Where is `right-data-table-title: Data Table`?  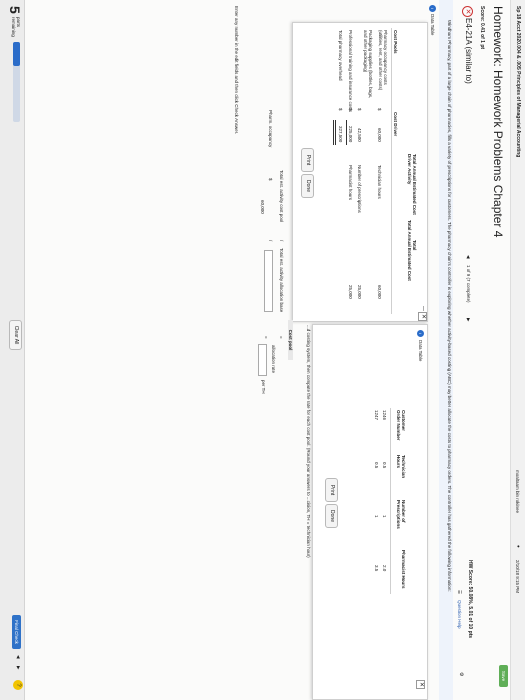 right-data-table-title: Data Table is located at coordinates (420, 351).